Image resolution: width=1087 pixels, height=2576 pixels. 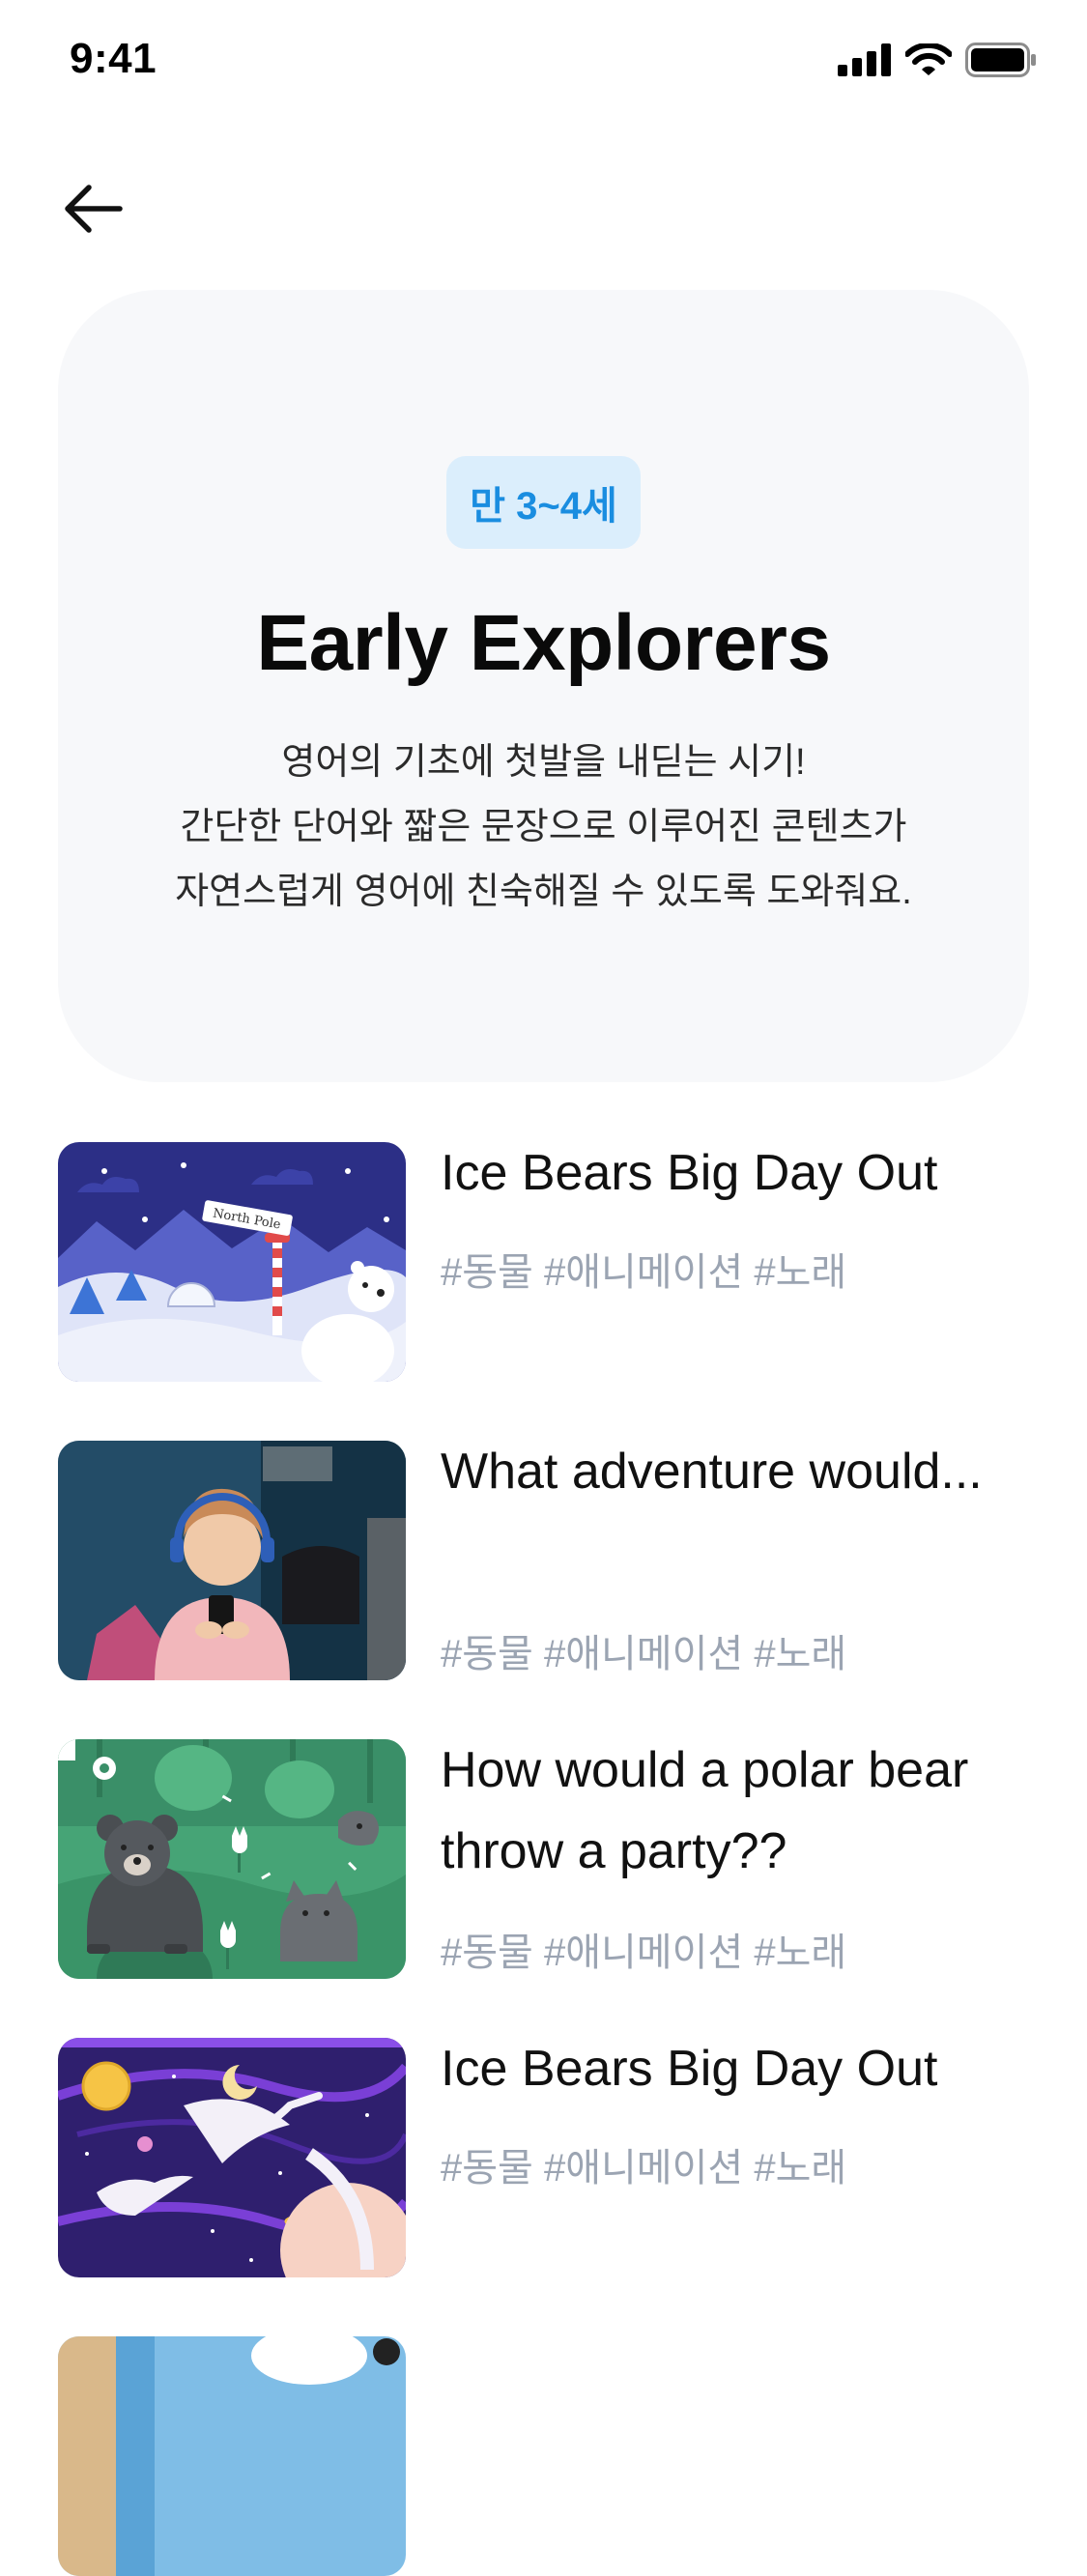 I want to click on video-list-item: What adventure would... #동물 #애니메이션 #노래, so click(x=543, y=1561).